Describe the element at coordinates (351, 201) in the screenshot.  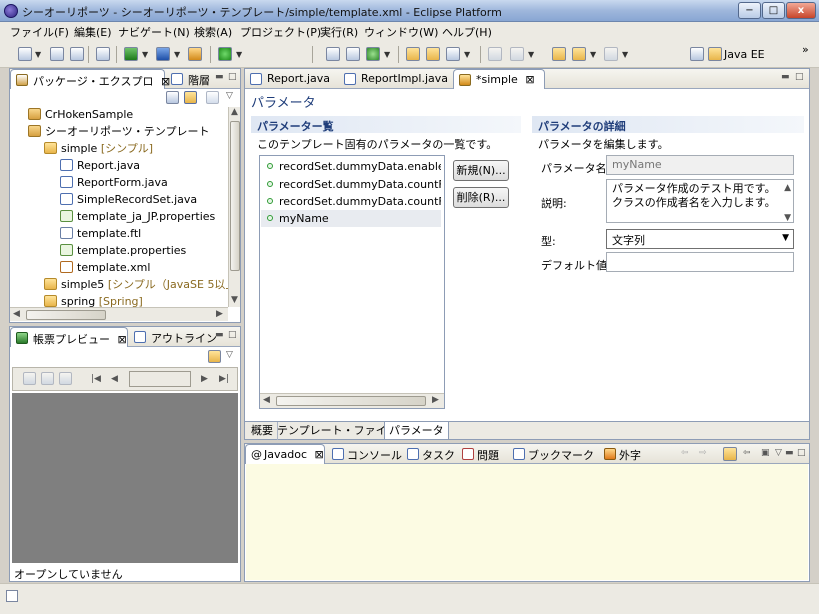
I see `list-item: recordSet.dummyData.countForDe` at that location.